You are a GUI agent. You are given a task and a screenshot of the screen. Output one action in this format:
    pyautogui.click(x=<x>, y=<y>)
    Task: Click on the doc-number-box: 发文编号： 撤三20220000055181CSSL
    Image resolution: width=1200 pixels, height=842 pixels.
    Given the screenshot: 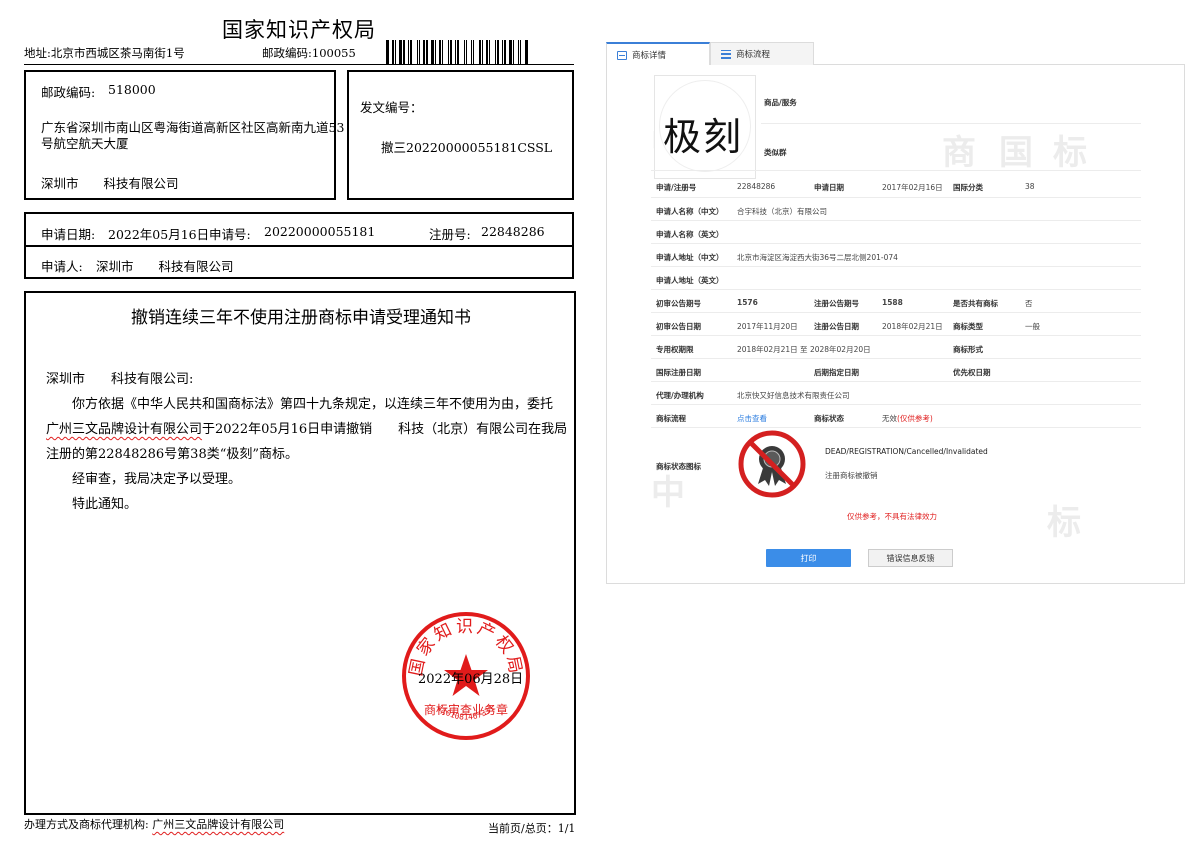 What is the action you would take?
    pyautogui.click(x=460, y=135)
    